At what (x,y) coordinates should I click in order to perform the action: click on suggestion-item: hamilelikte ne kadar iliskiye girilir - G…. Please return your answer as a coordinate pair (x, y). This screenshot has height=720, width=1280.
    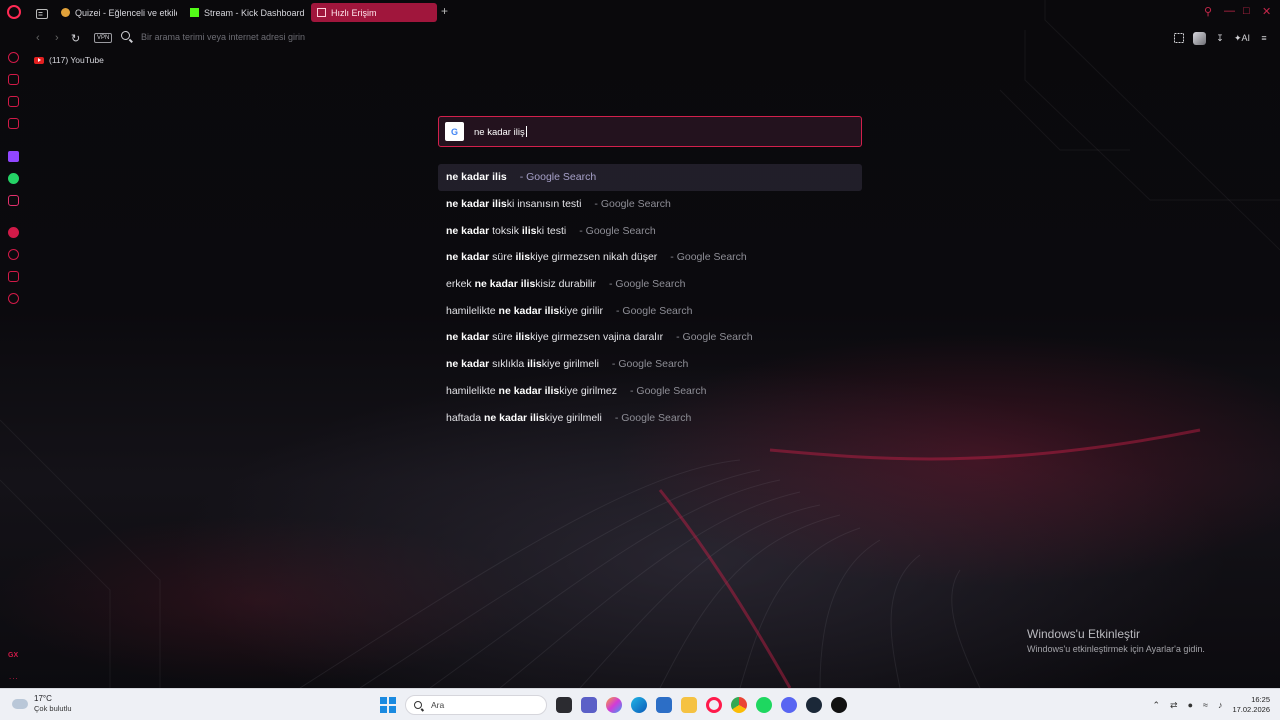
    Looking at the image, I should click on (650, 310).